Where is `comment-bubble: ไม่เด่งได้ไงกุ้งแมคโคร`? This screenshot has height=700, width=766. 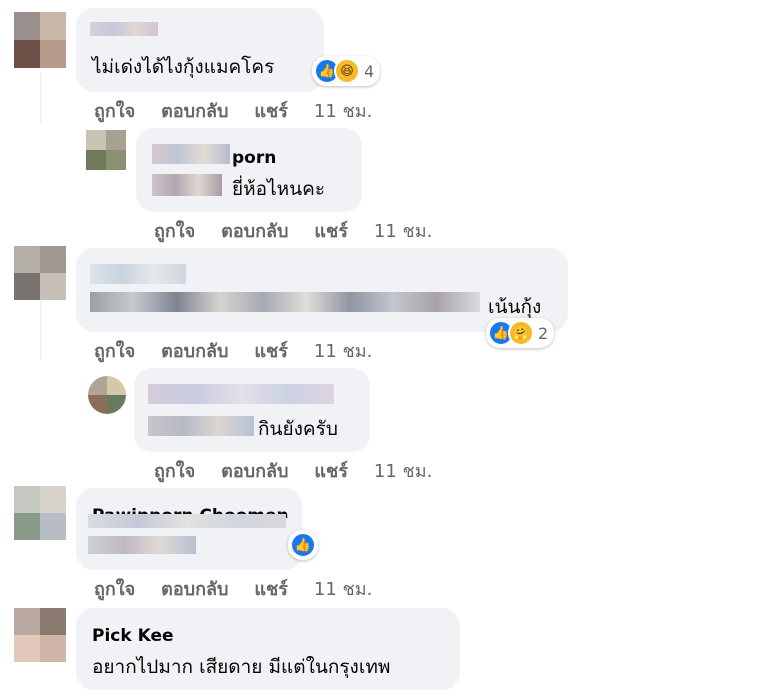 comment-bubble: ไม่เด่งได้ไงกุ้งแมคโคร is located at coordinates (200, 50).